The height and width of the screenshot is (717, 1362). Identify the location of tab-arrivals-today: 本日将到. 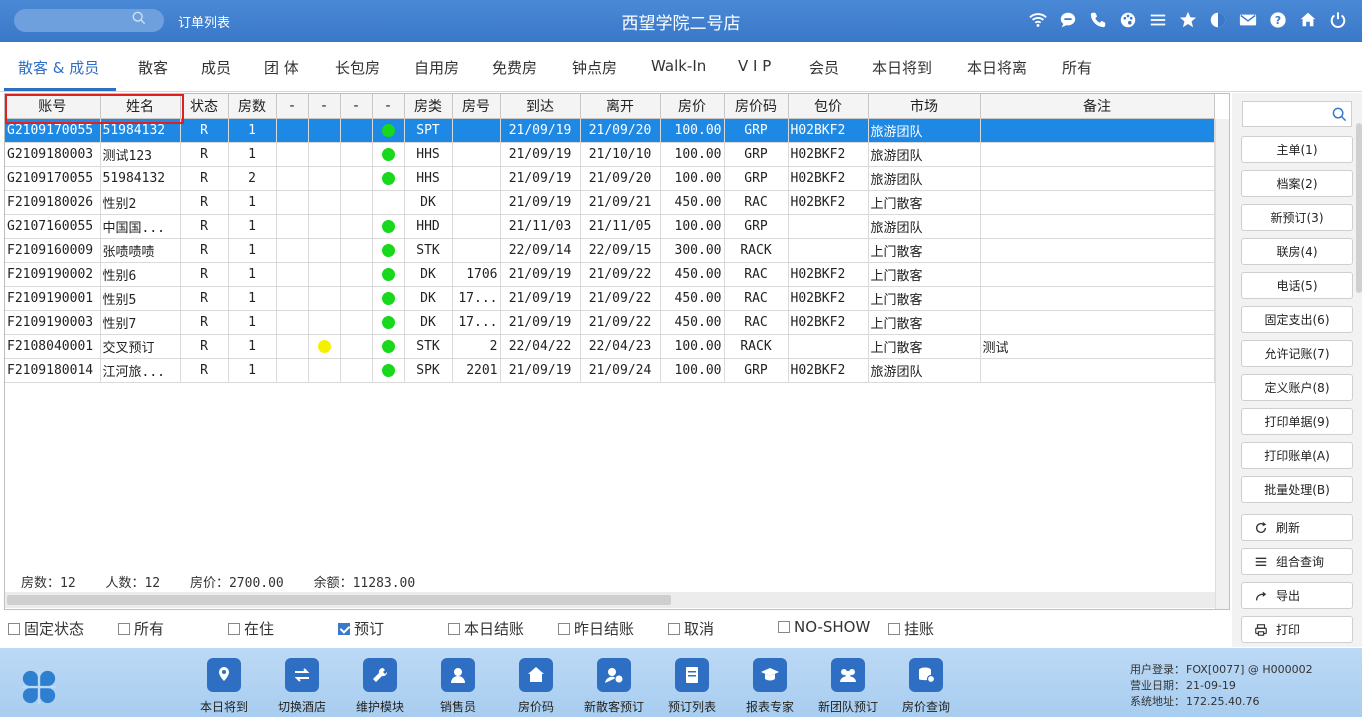
(902, 67).